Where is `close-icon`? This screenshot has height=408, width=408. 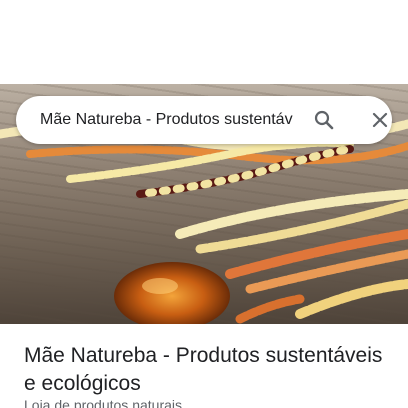 close-icon is located at coordinates (380, 120).